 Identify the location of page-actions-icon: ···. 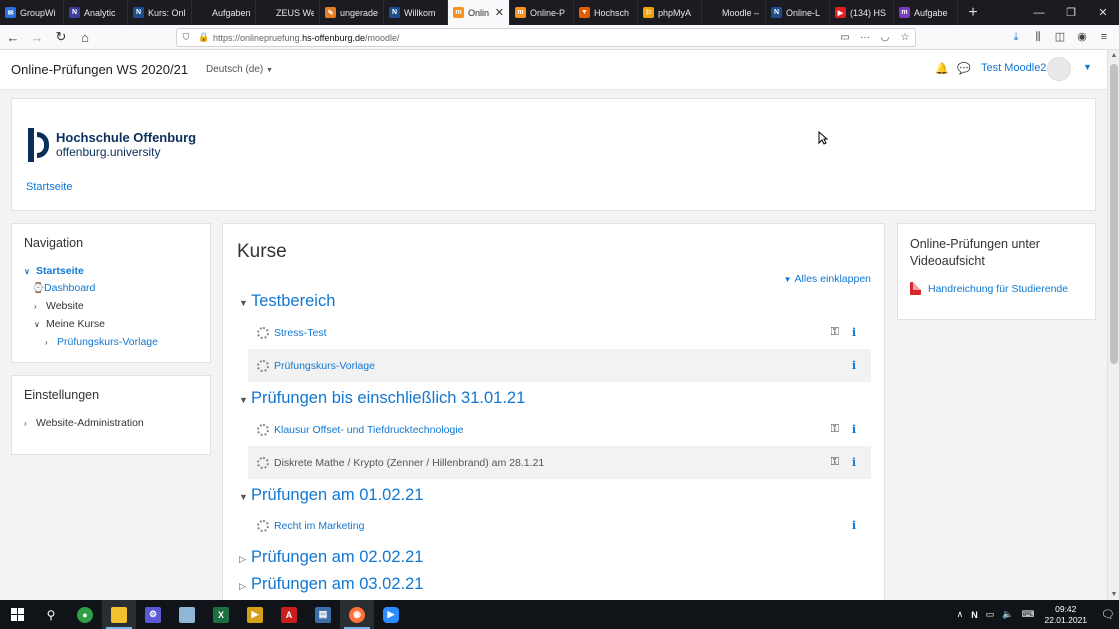
(865, 37).